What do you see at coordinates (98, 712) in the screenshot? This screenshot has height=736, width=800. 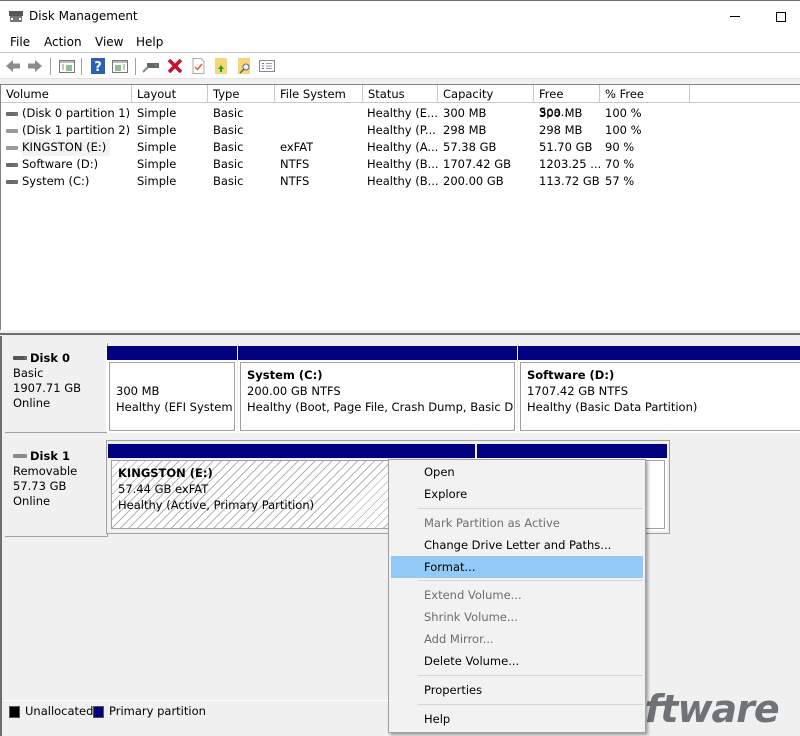 I see `legend-swatch-primary` at bounding box center [98, 712].